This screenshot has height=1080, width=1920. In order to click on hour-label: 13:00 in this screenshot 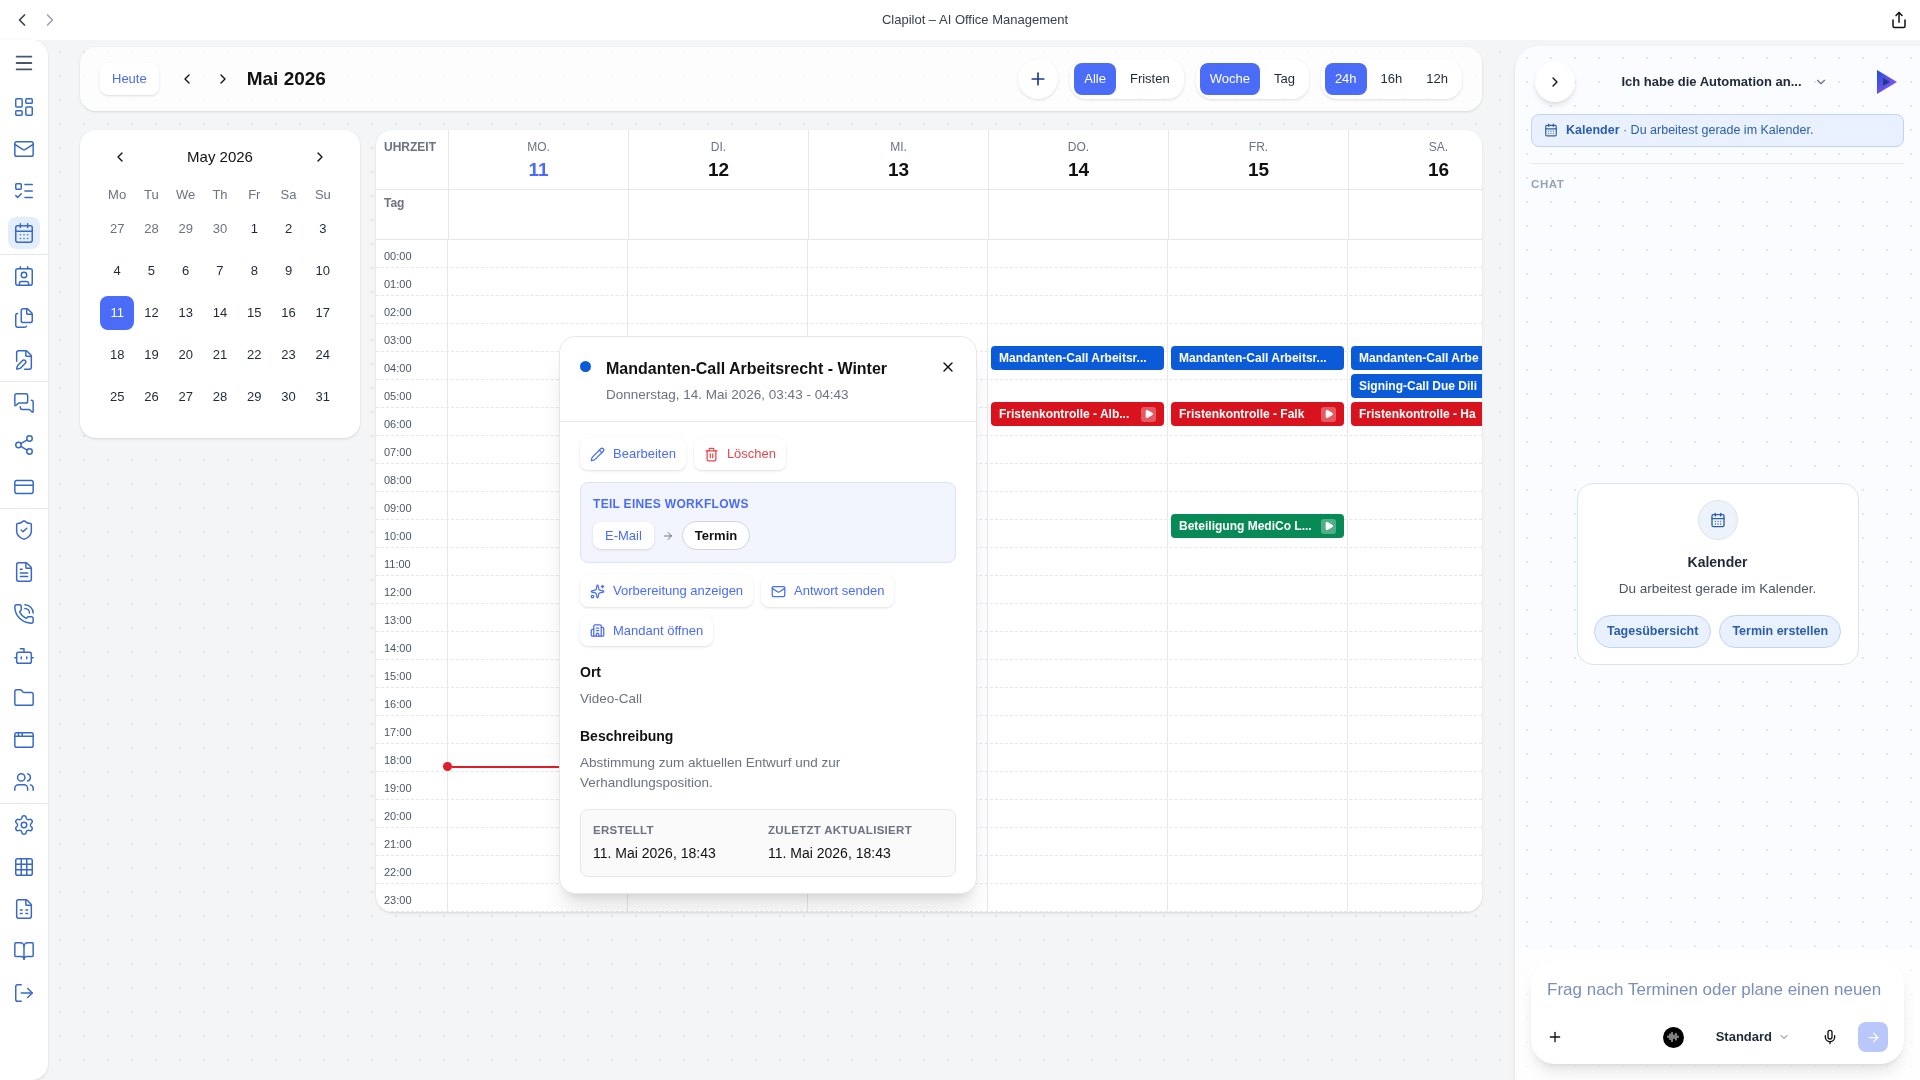, I will do `click(398, 620)`.